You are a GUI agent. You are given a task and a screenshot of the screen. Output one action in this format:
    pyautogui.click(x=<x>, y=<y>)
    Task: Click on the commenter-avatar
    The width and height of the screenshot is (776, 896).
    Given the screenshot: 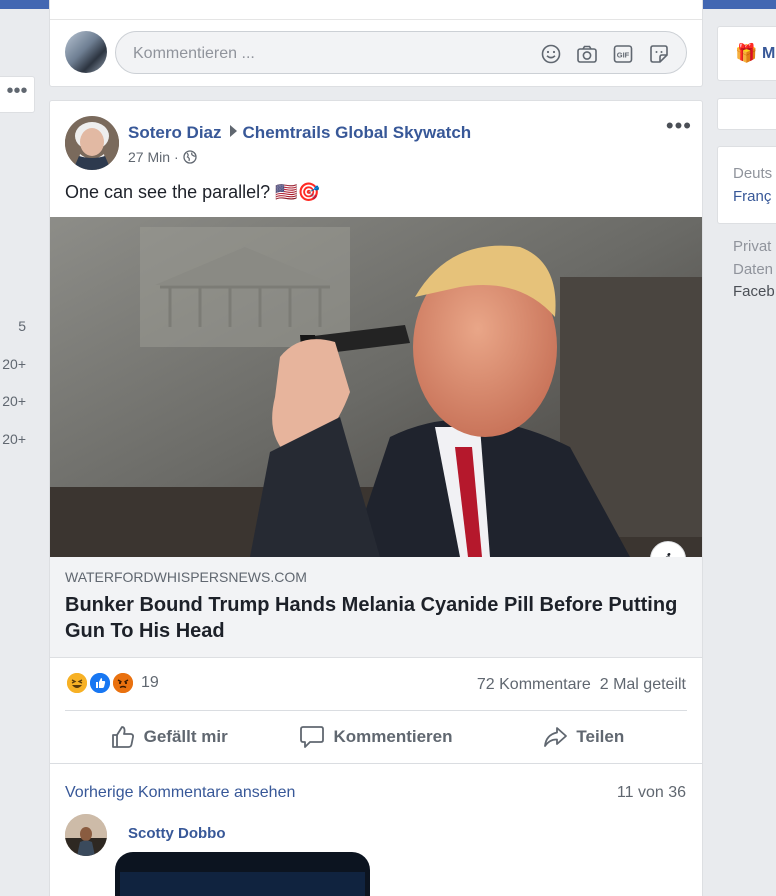 What is the action you would take?
    pyautogui.click(x=86, y=835)
    